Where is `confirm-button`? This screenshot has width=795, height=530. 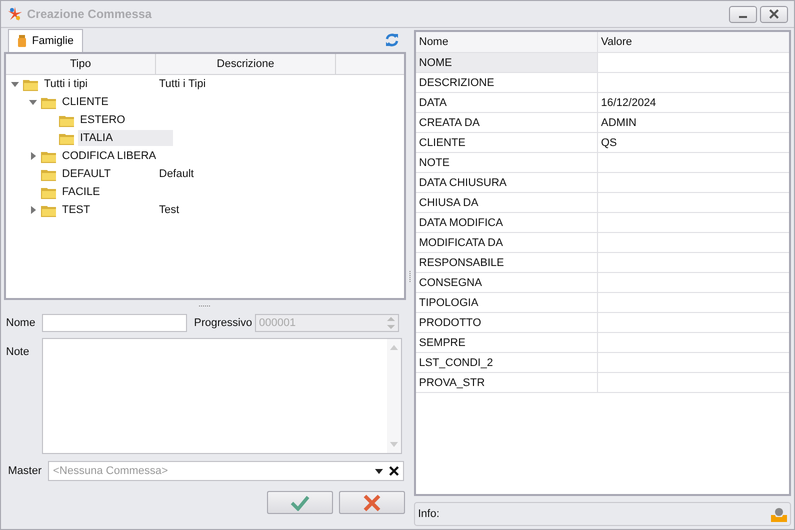
confirm-button is located at coordinates (300, 502).